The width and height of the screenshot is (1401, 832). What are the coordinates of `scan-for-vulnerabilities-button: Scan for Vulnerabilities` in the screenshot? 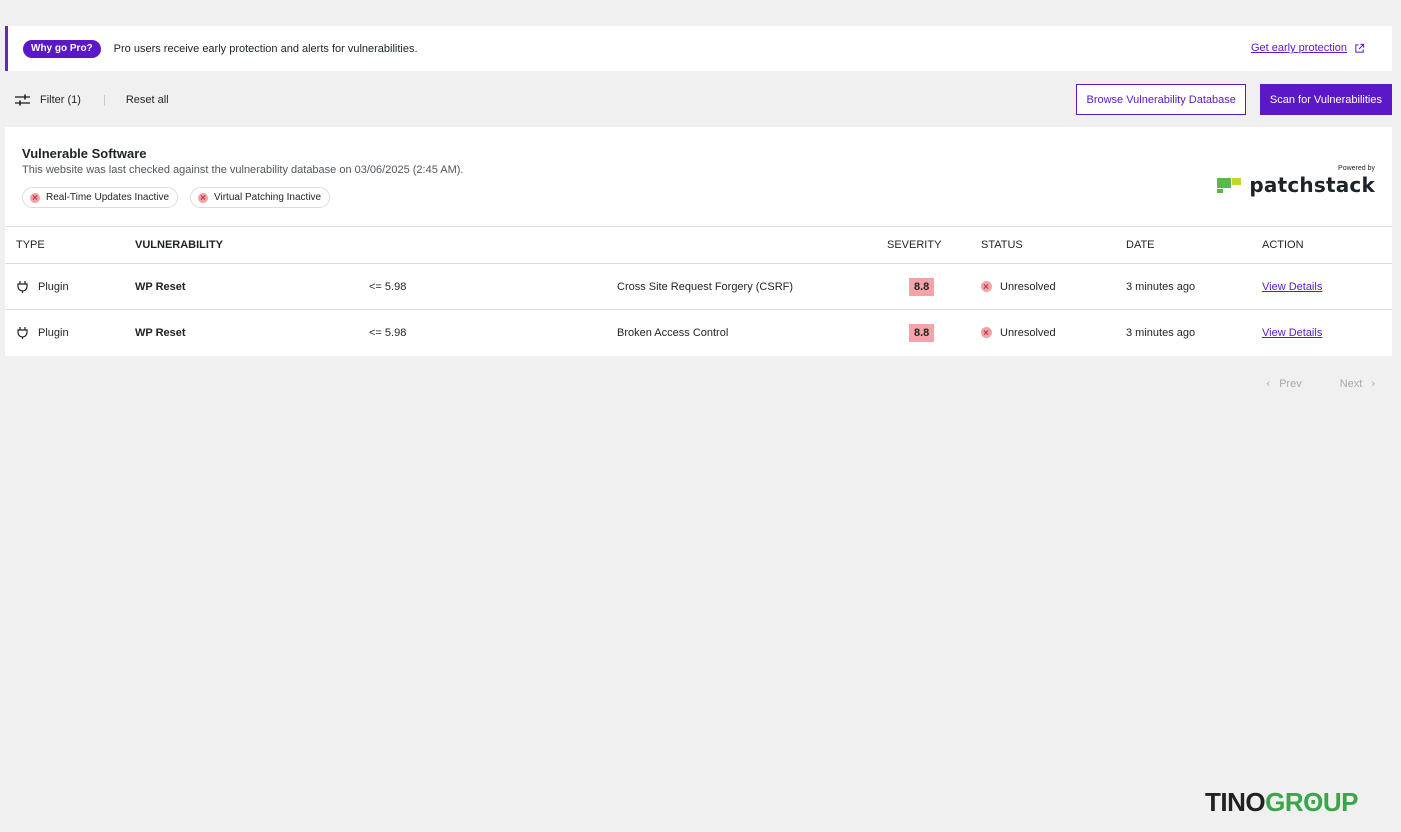 It's located at (1325, 99).